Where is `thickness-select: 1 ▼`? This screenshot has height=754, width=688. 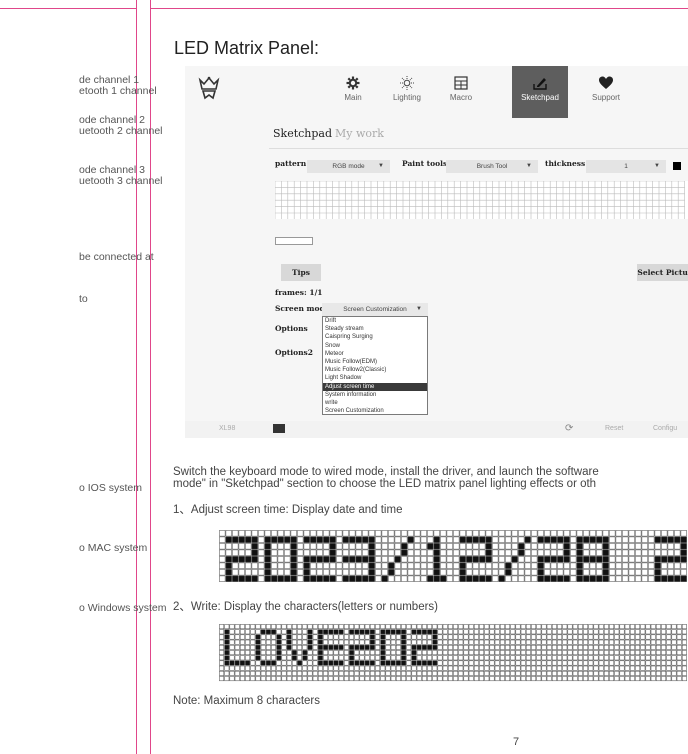 thickness-select: 1 ▼ is located at coordinates (626, 166).